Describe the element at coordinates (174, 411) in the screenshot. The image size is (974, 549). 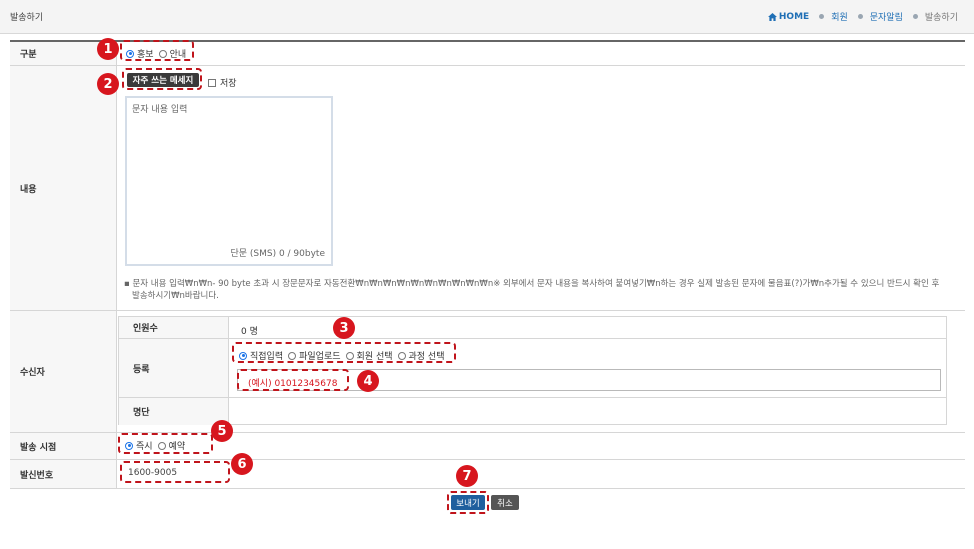
I see `list-label: 명단` at that location.